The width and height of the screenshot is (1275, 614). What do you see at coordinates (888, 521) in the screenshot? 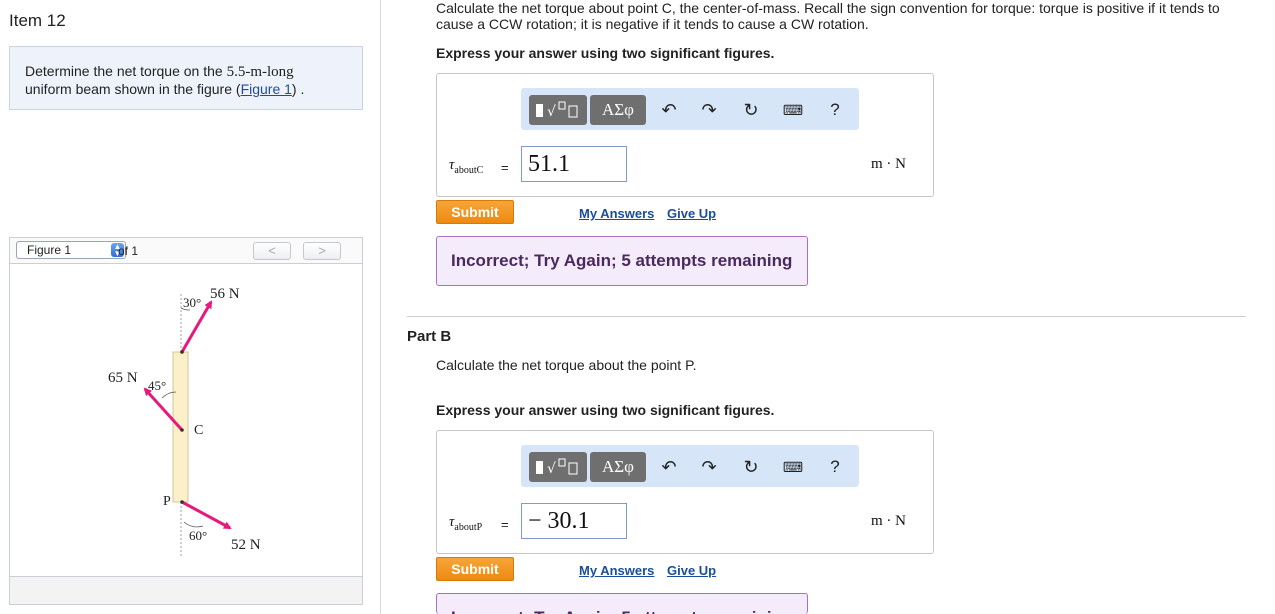
I see `part-b-units: m · N` at bounding box center [888, 521].